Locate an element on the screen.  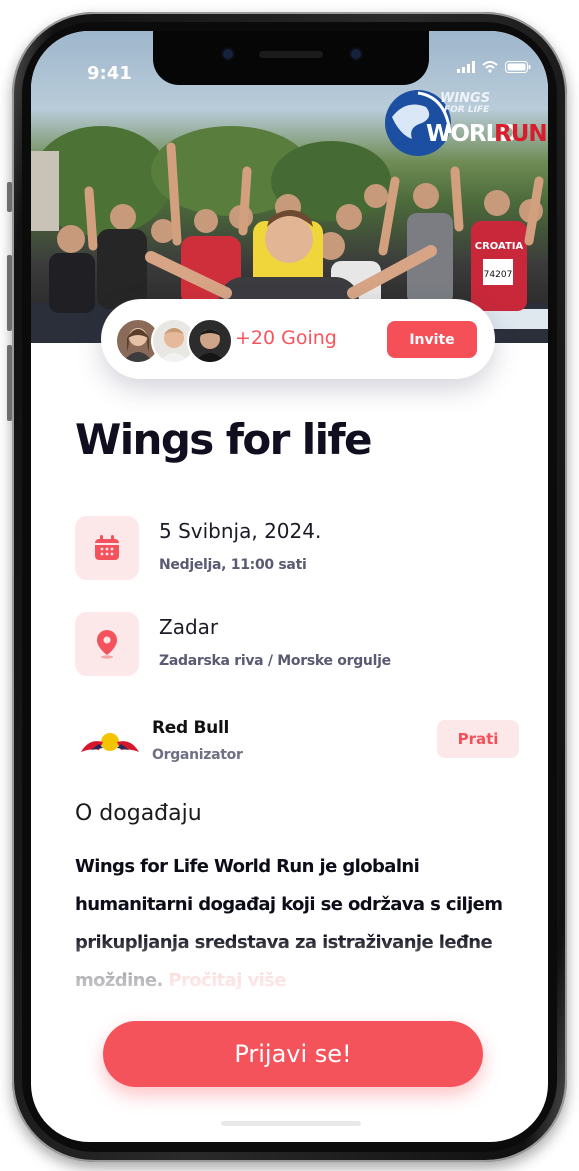
date-icon-box is located at coordinates (107, 548).